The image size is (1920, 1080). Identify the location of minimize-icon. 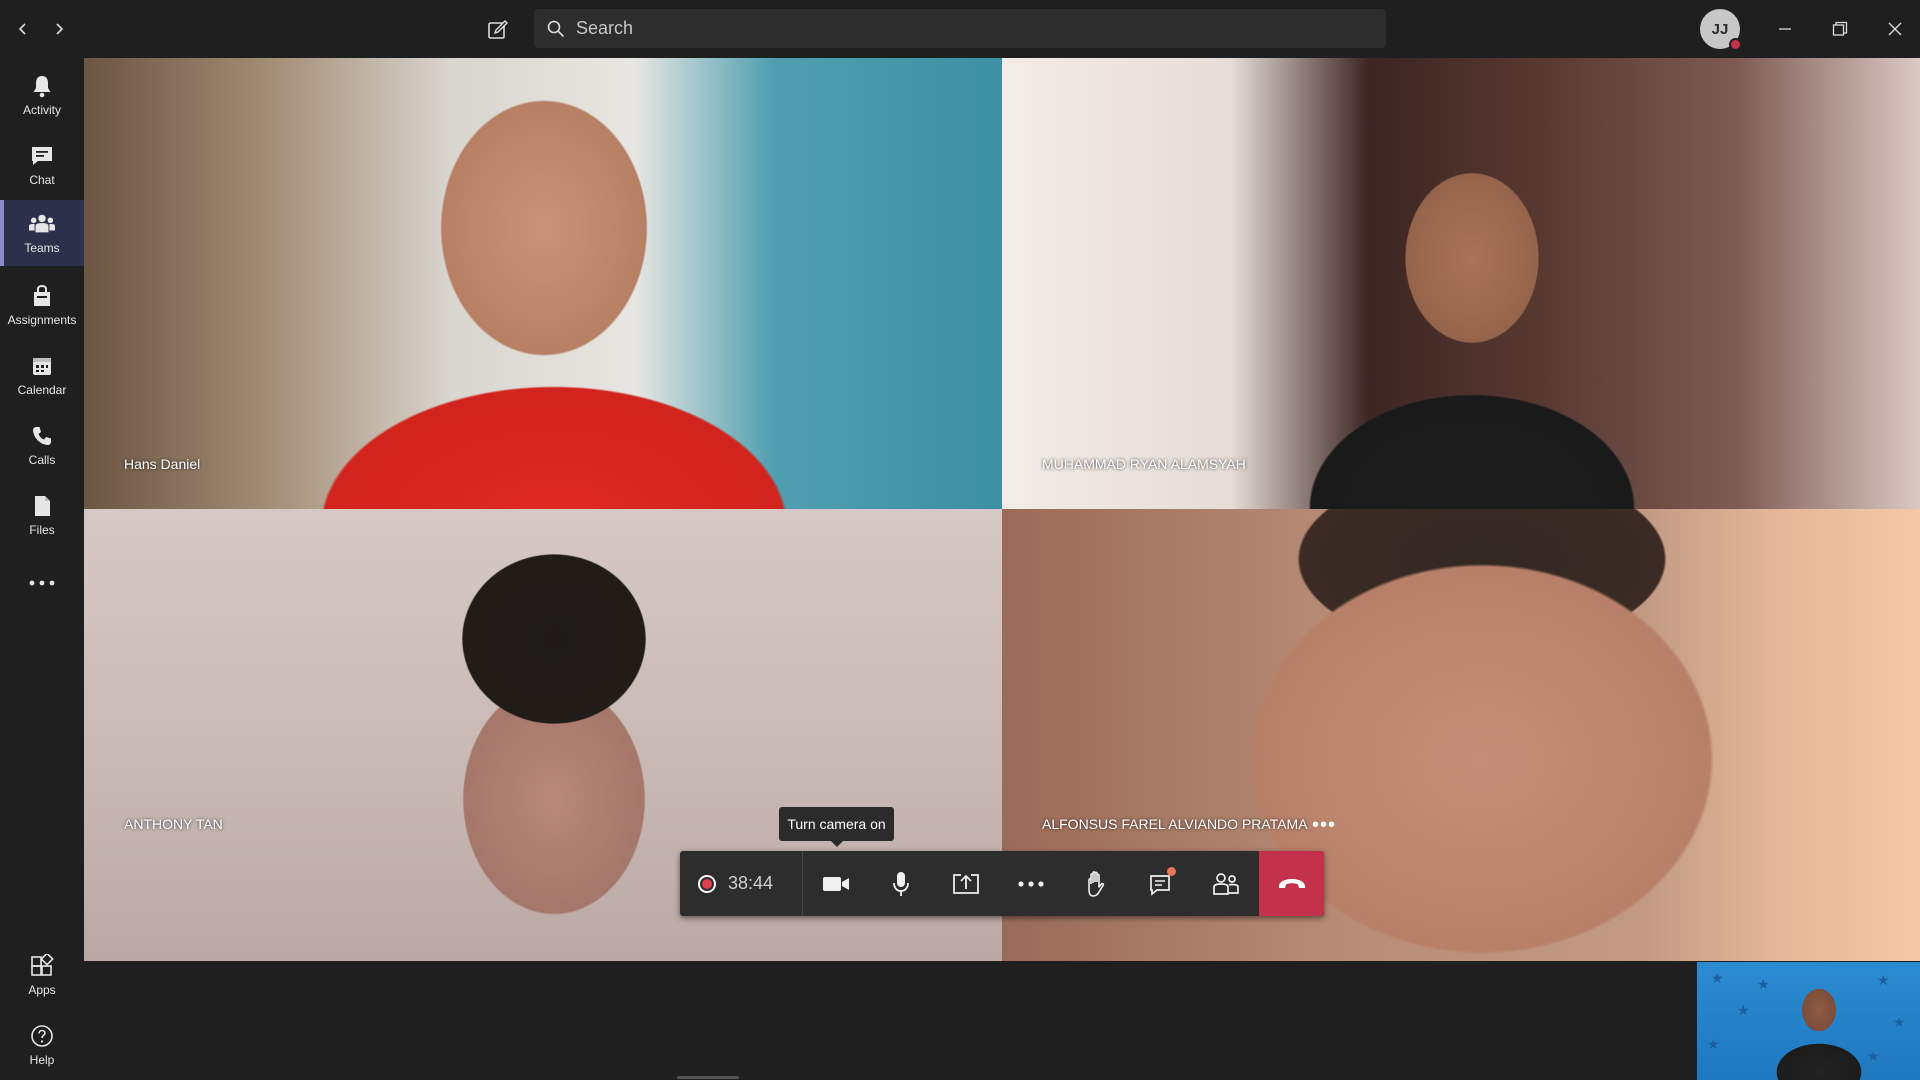
(1785, 29).